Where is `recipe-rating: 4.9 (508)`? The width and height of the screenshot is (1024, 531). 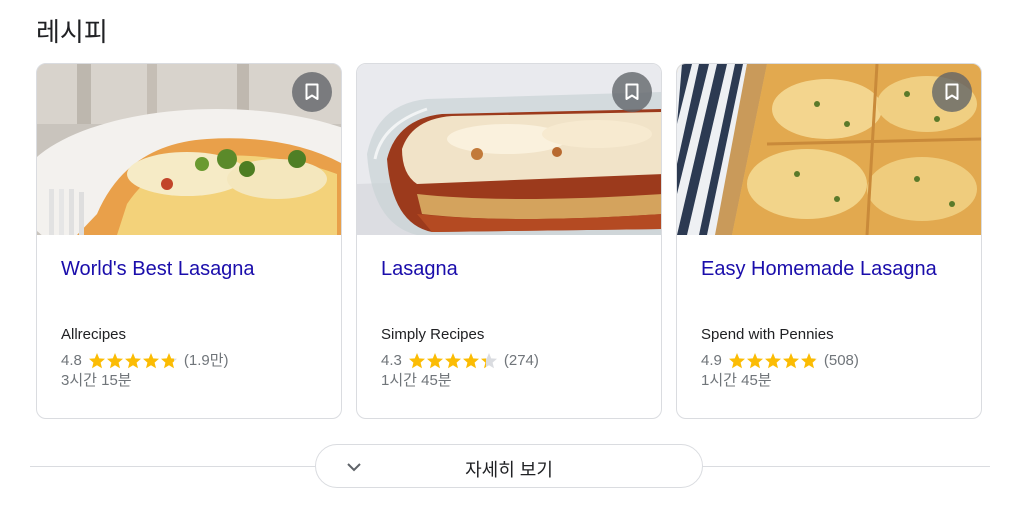
recipe-rating: 4.9 (508) is located at coordinates (829, 361).